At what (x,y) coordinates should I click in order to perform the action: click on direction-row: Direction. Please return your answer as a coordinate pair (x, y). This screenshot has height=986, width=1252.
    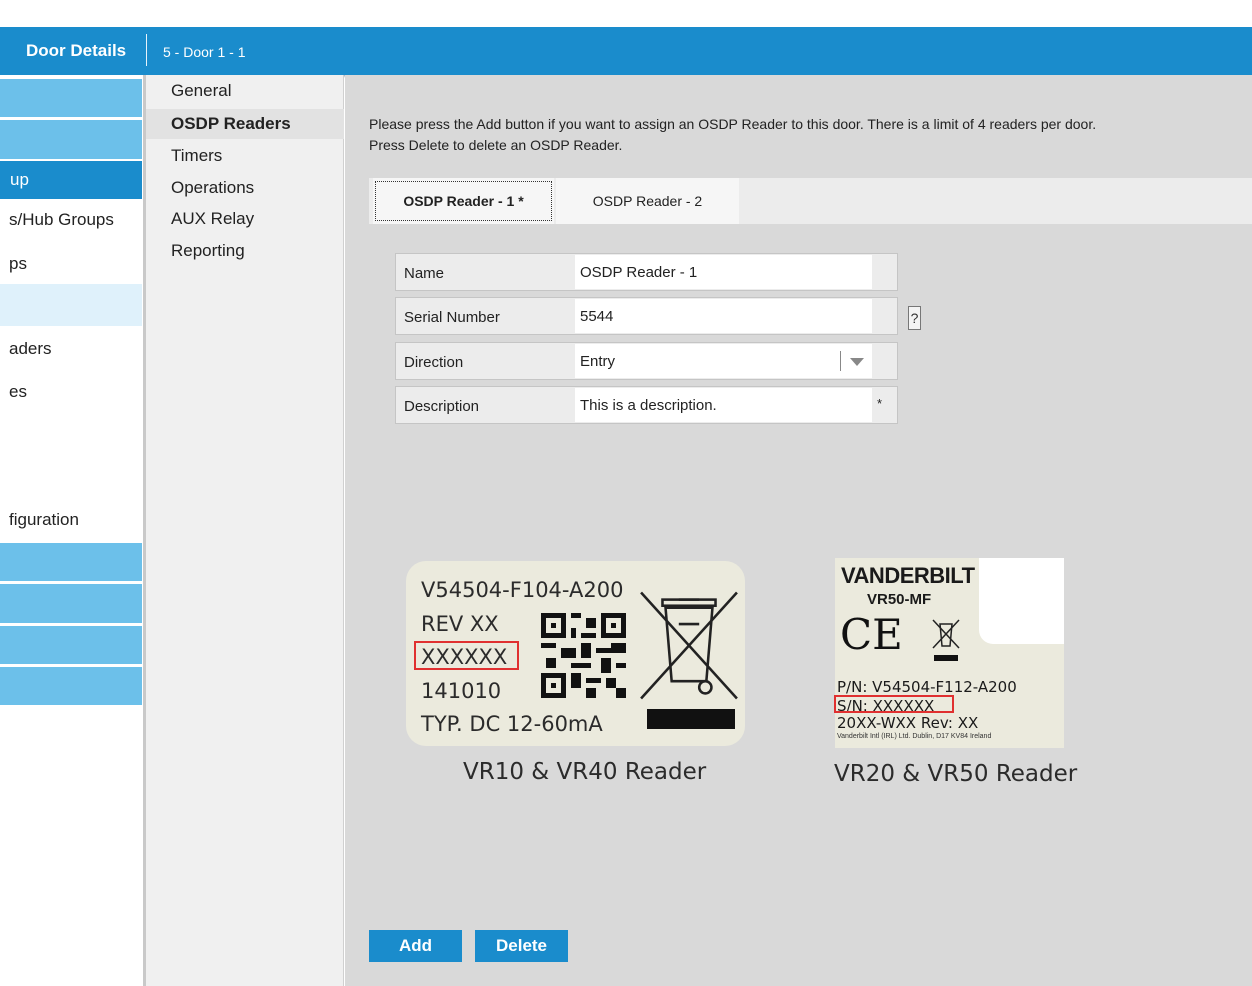
    Looking at the image, I should click on (646, 361).